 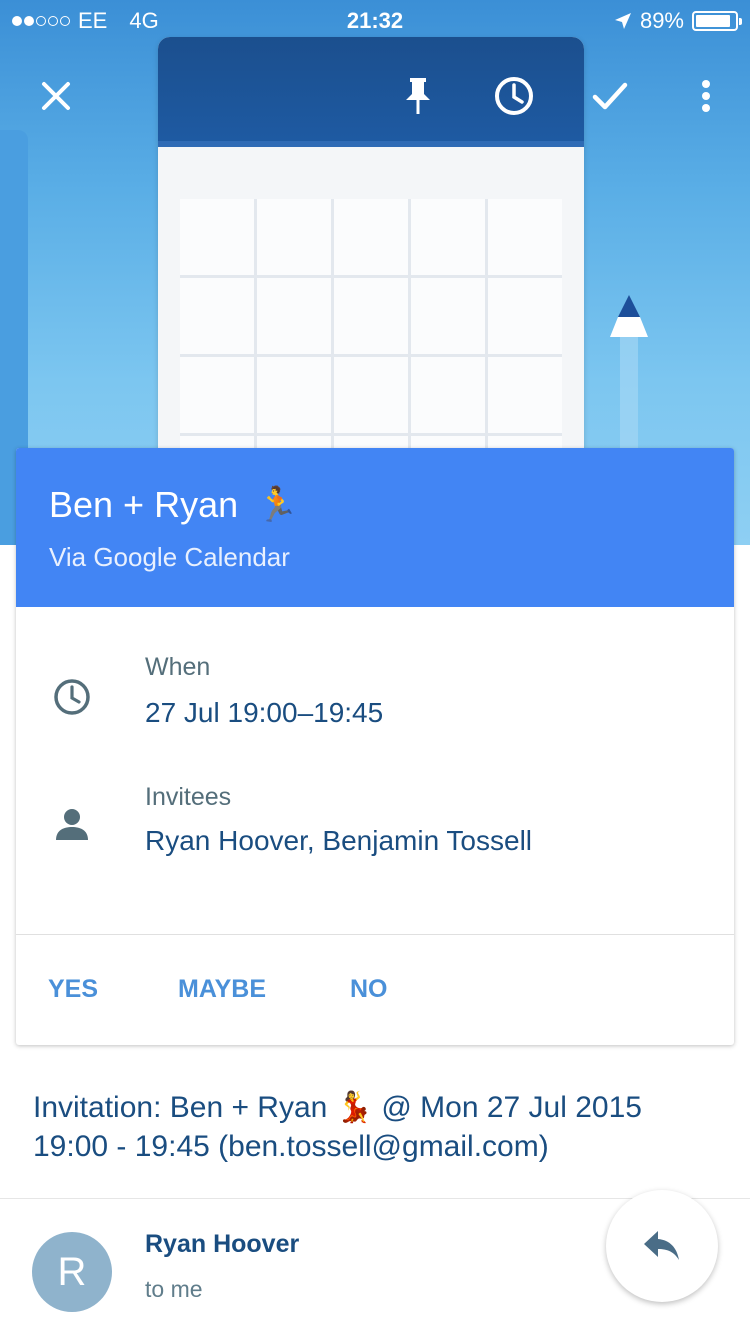 What do you see at coordinates (418, 96) in the screenshot?
I see `pin-icon` at bounding box center [418, 96].